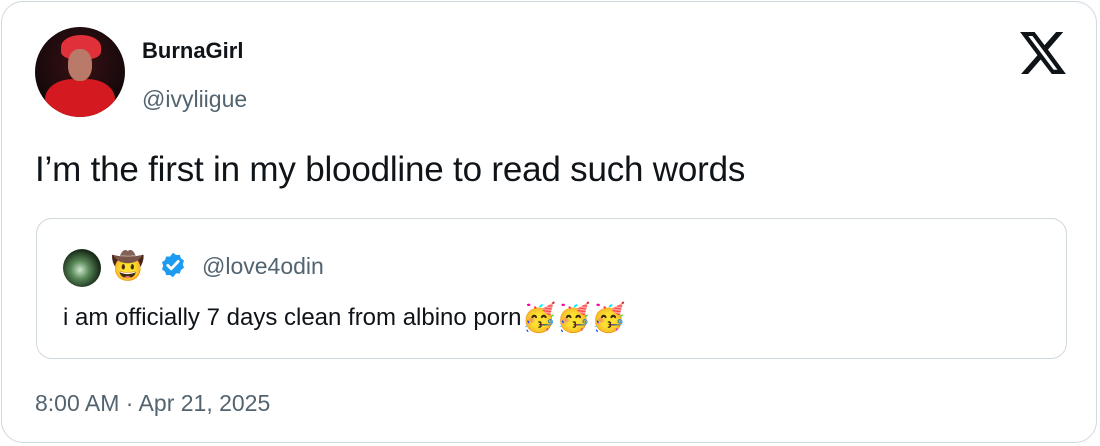  I want to click on avatar-clothing, so click(80, 98).